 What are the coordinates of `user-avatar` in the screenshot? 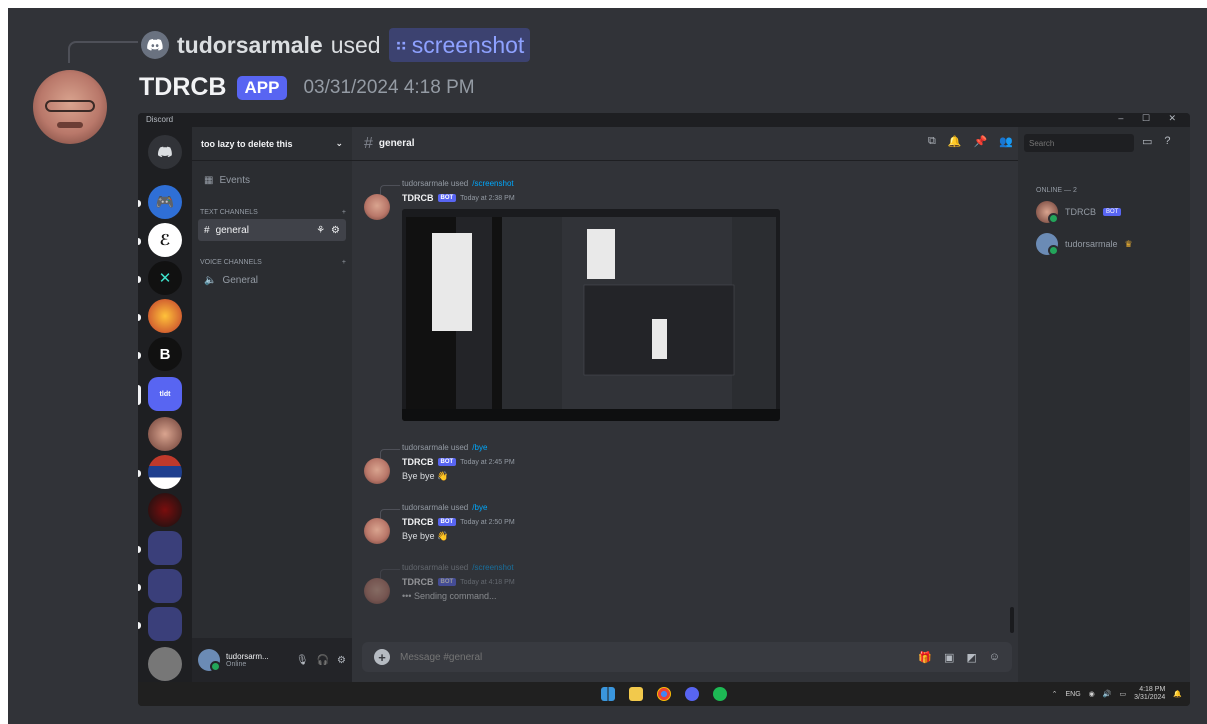 It's located at (209, 660).